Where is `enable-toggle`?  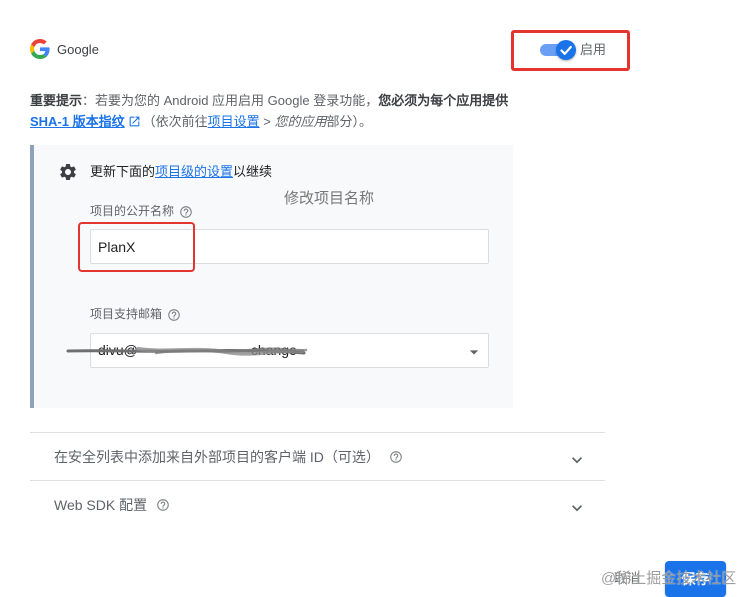 enable-toggle is located at coordinates (558, 50).